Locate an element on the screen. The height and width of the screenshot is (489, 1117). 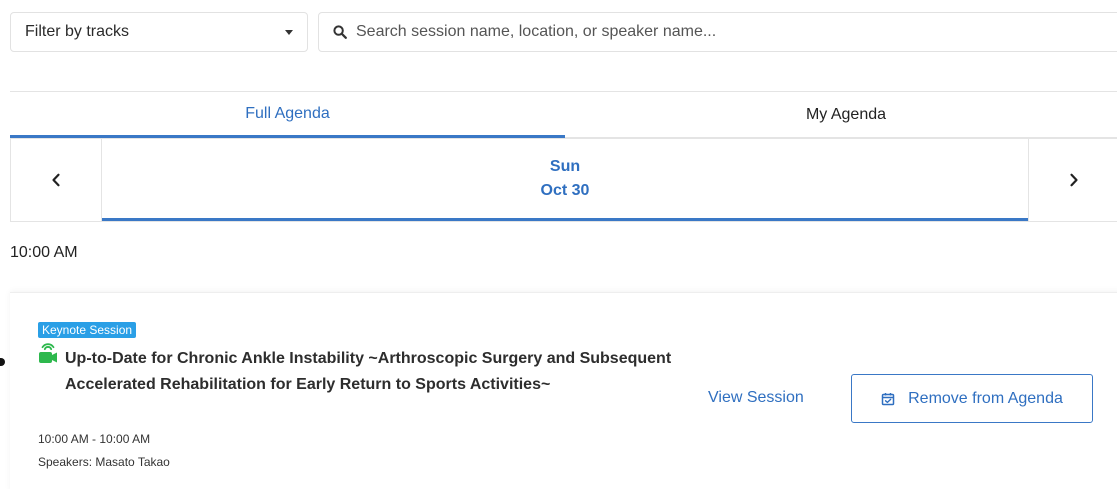
selected-day: Sun Oct 30 is located at coordinates (565, 180).